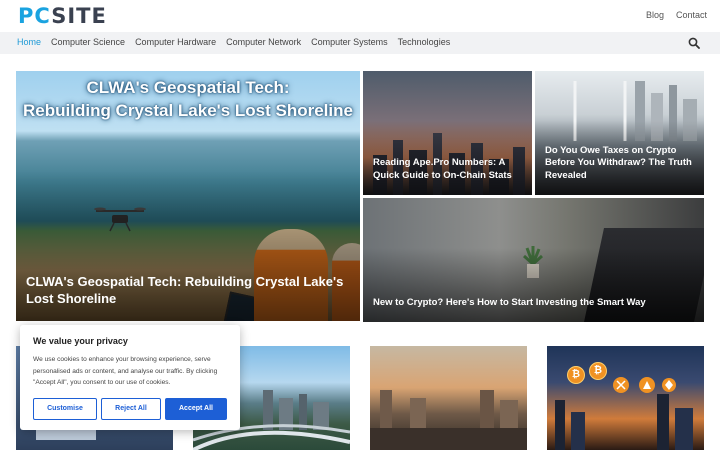  I want to click on customise-button: Customise, so click(65, 409).